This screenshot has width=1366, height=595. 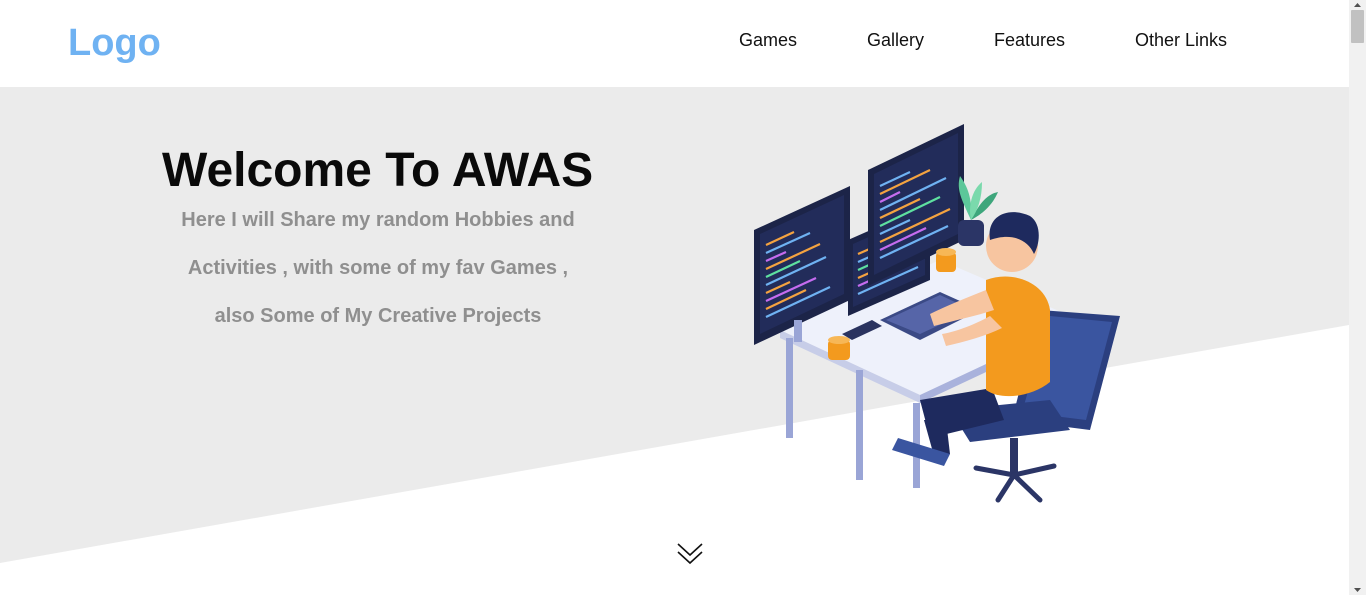 I want to click on hero-subtitle-line-2: Activities , with some of my fav Games ,, so click(x=378, y=268).